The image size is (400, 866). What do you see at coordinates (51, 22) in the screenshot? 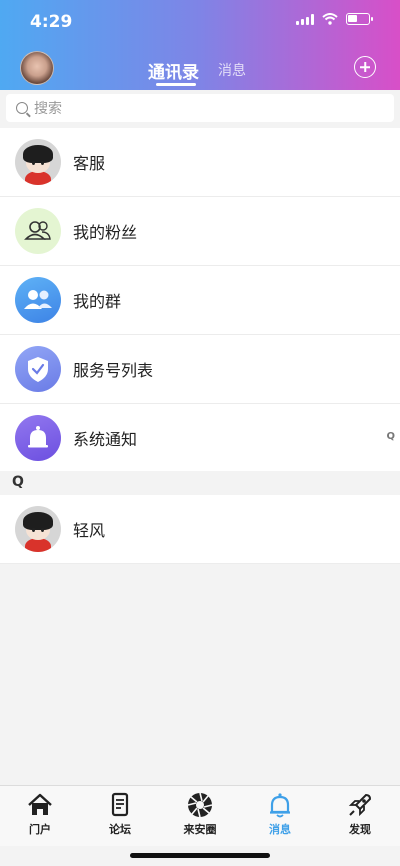
I see `status-time: 4:29` at bounding box center [51, 22].